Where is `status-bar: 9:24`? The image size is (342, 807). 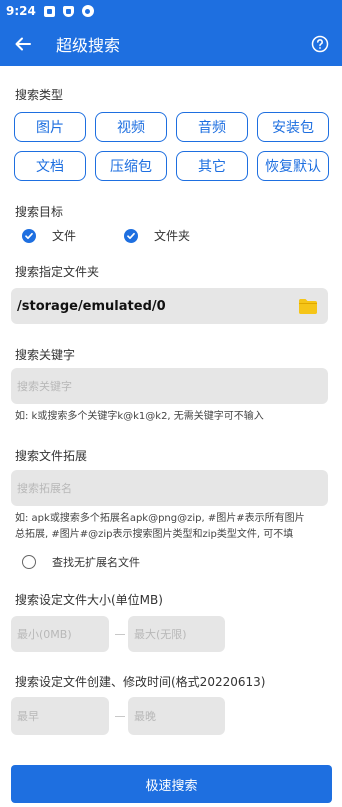
status-bar: 9:24 is located at coordinates (171, 11).